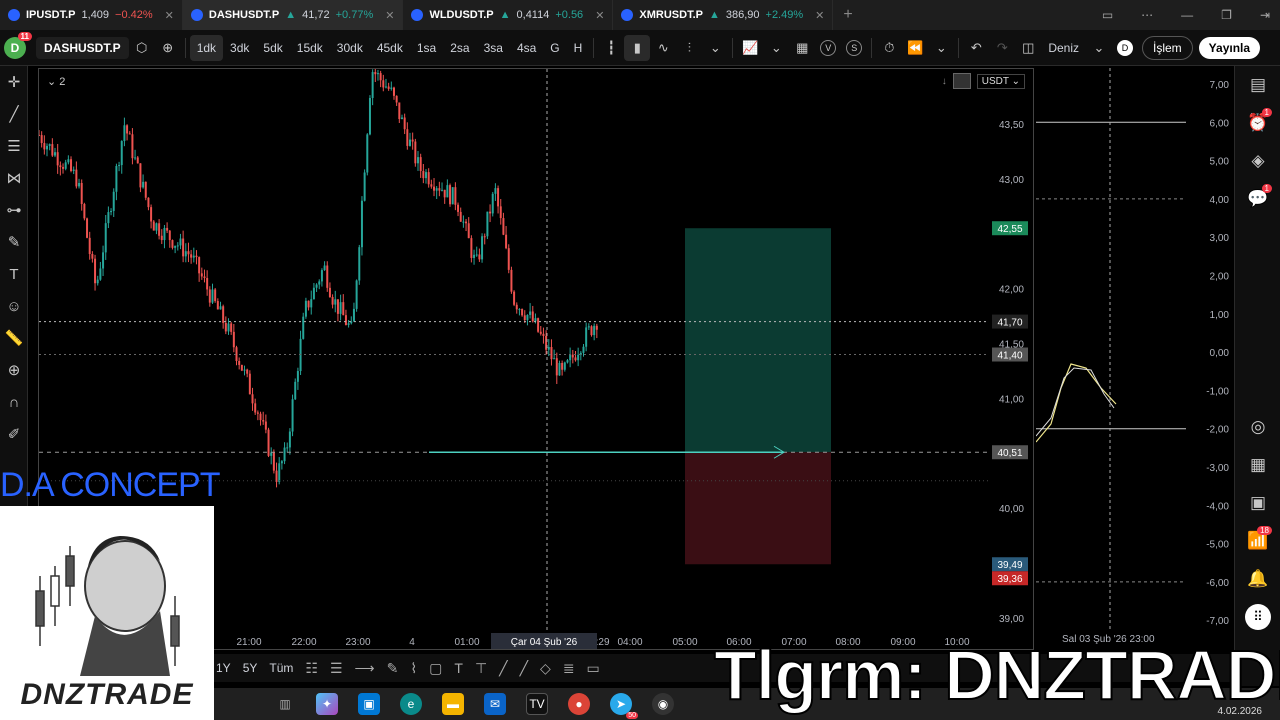 This screenshot has width=1280, height=720. Describe the element at coordinates (239, 48) in the screenshot. I see `interval-3dk: 3dk` at that location.